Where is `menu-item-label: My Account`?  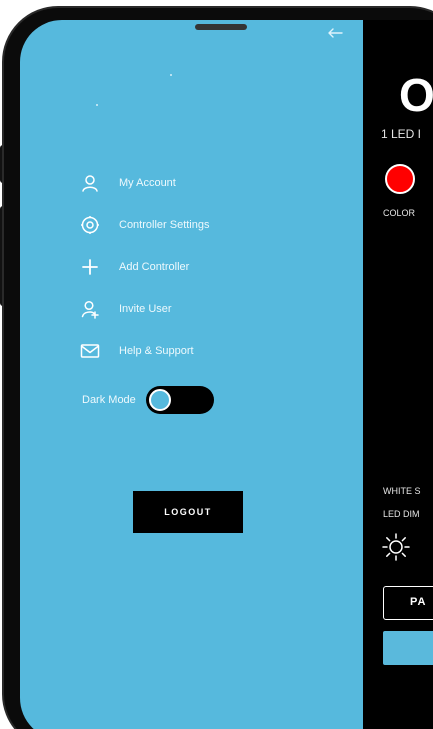
menu-item-label: My Account is located at coordinates (147, 183).